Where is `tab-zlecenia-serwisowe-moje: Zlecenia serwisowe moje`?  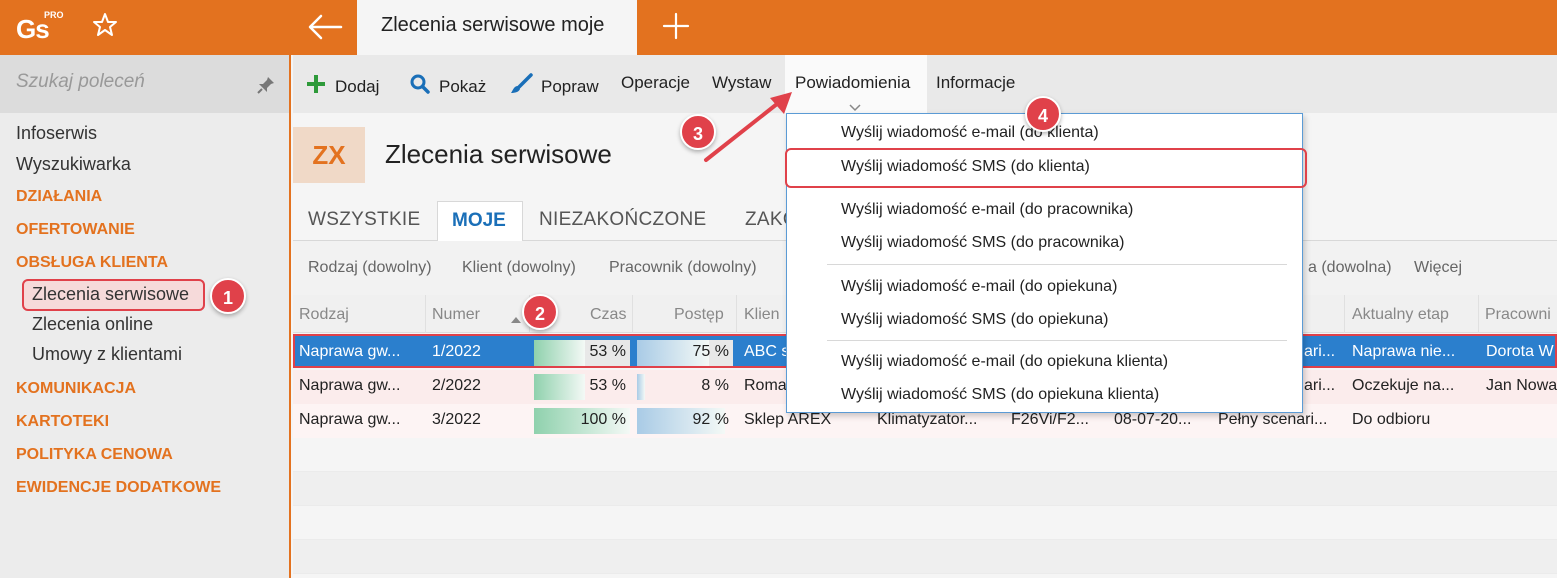
tab-zlecenia-serwisowe-moje: Zlecenia serwisowe moje is located at coordinates (497, 27).